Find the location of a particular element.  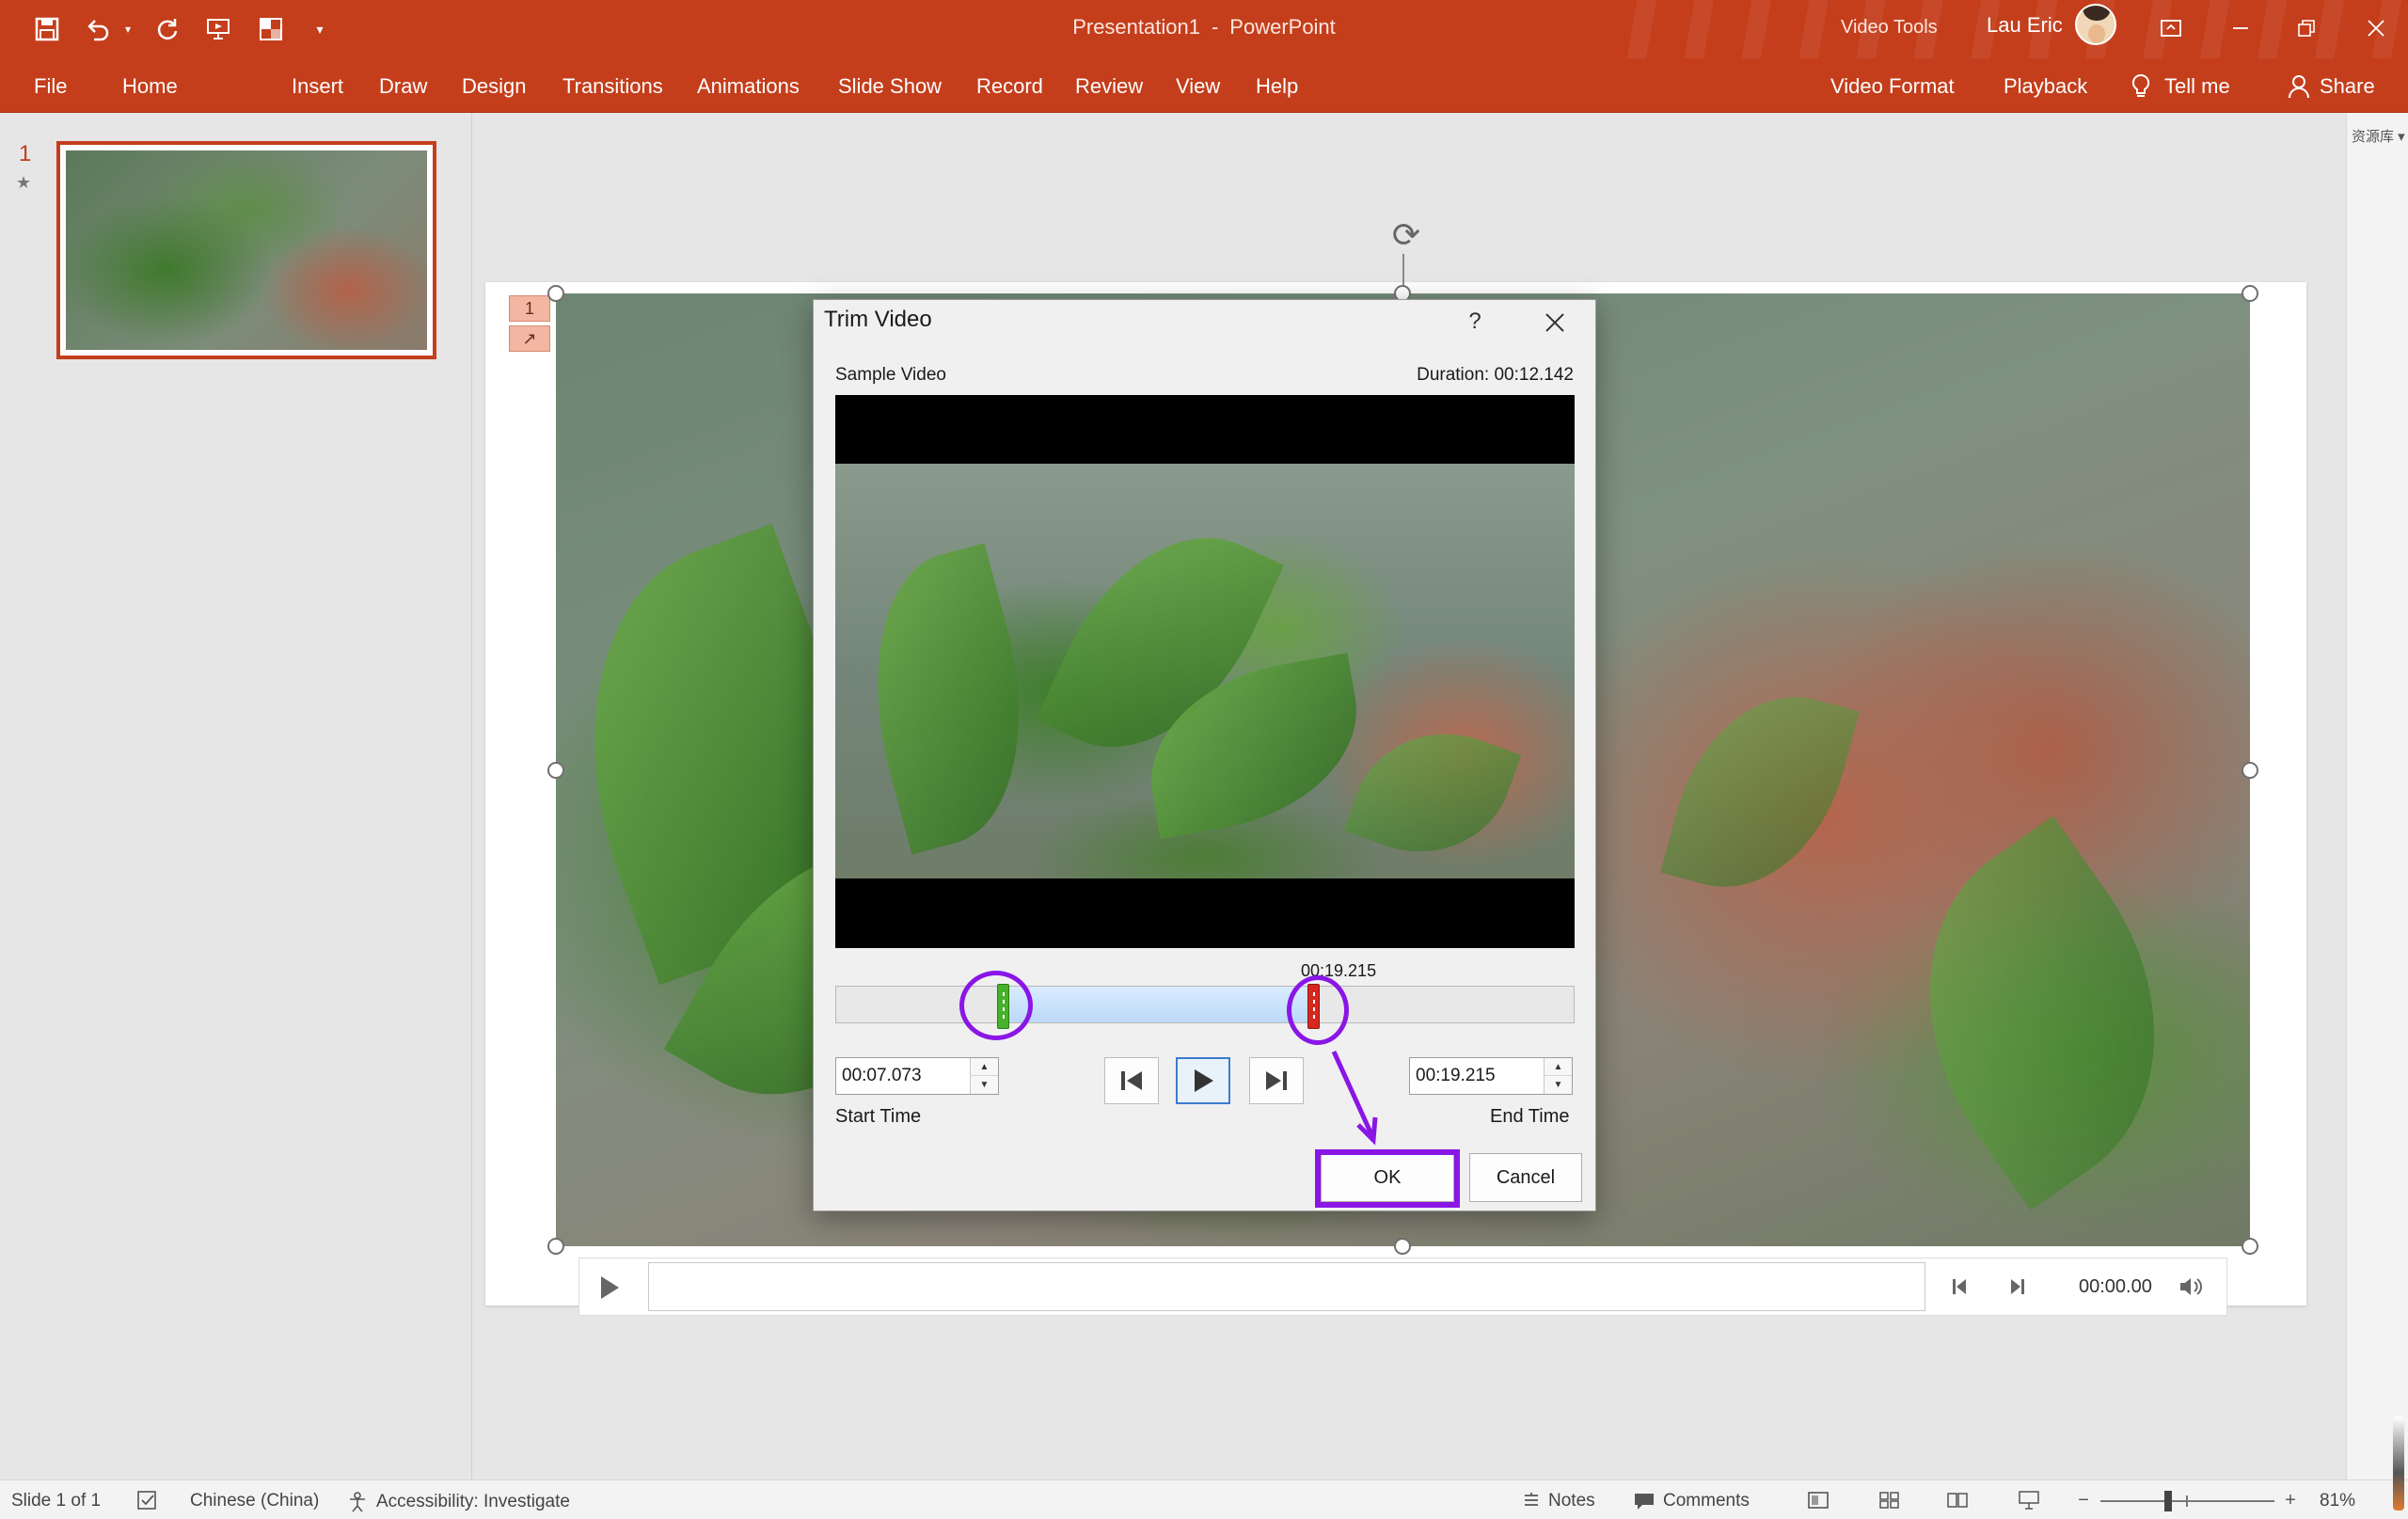

tab-home: Home is located at coordinates (150, 86).